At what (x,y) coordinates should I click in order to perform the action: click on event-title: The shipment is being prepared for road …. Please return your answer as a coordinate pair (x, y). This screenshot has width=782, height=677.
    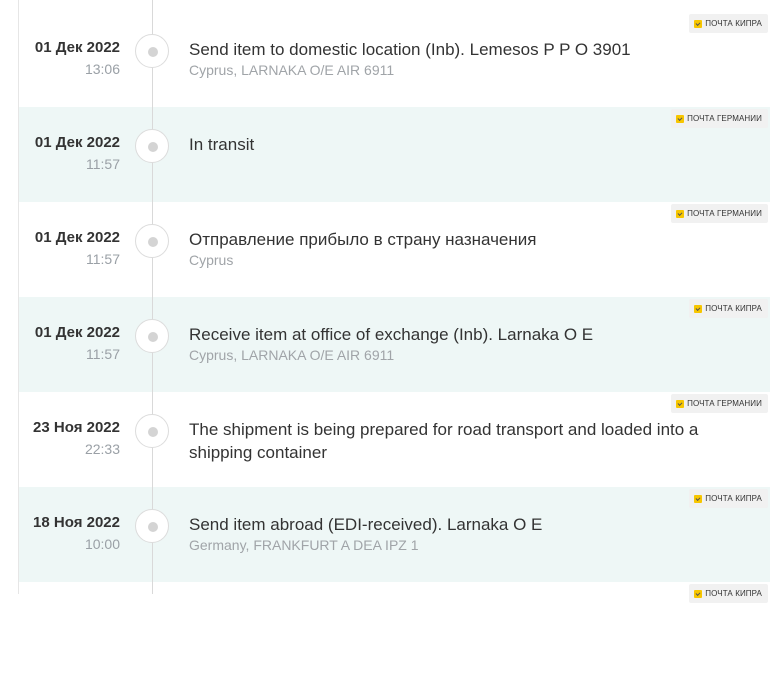
    Looking at the image, I should click on (444, 441).